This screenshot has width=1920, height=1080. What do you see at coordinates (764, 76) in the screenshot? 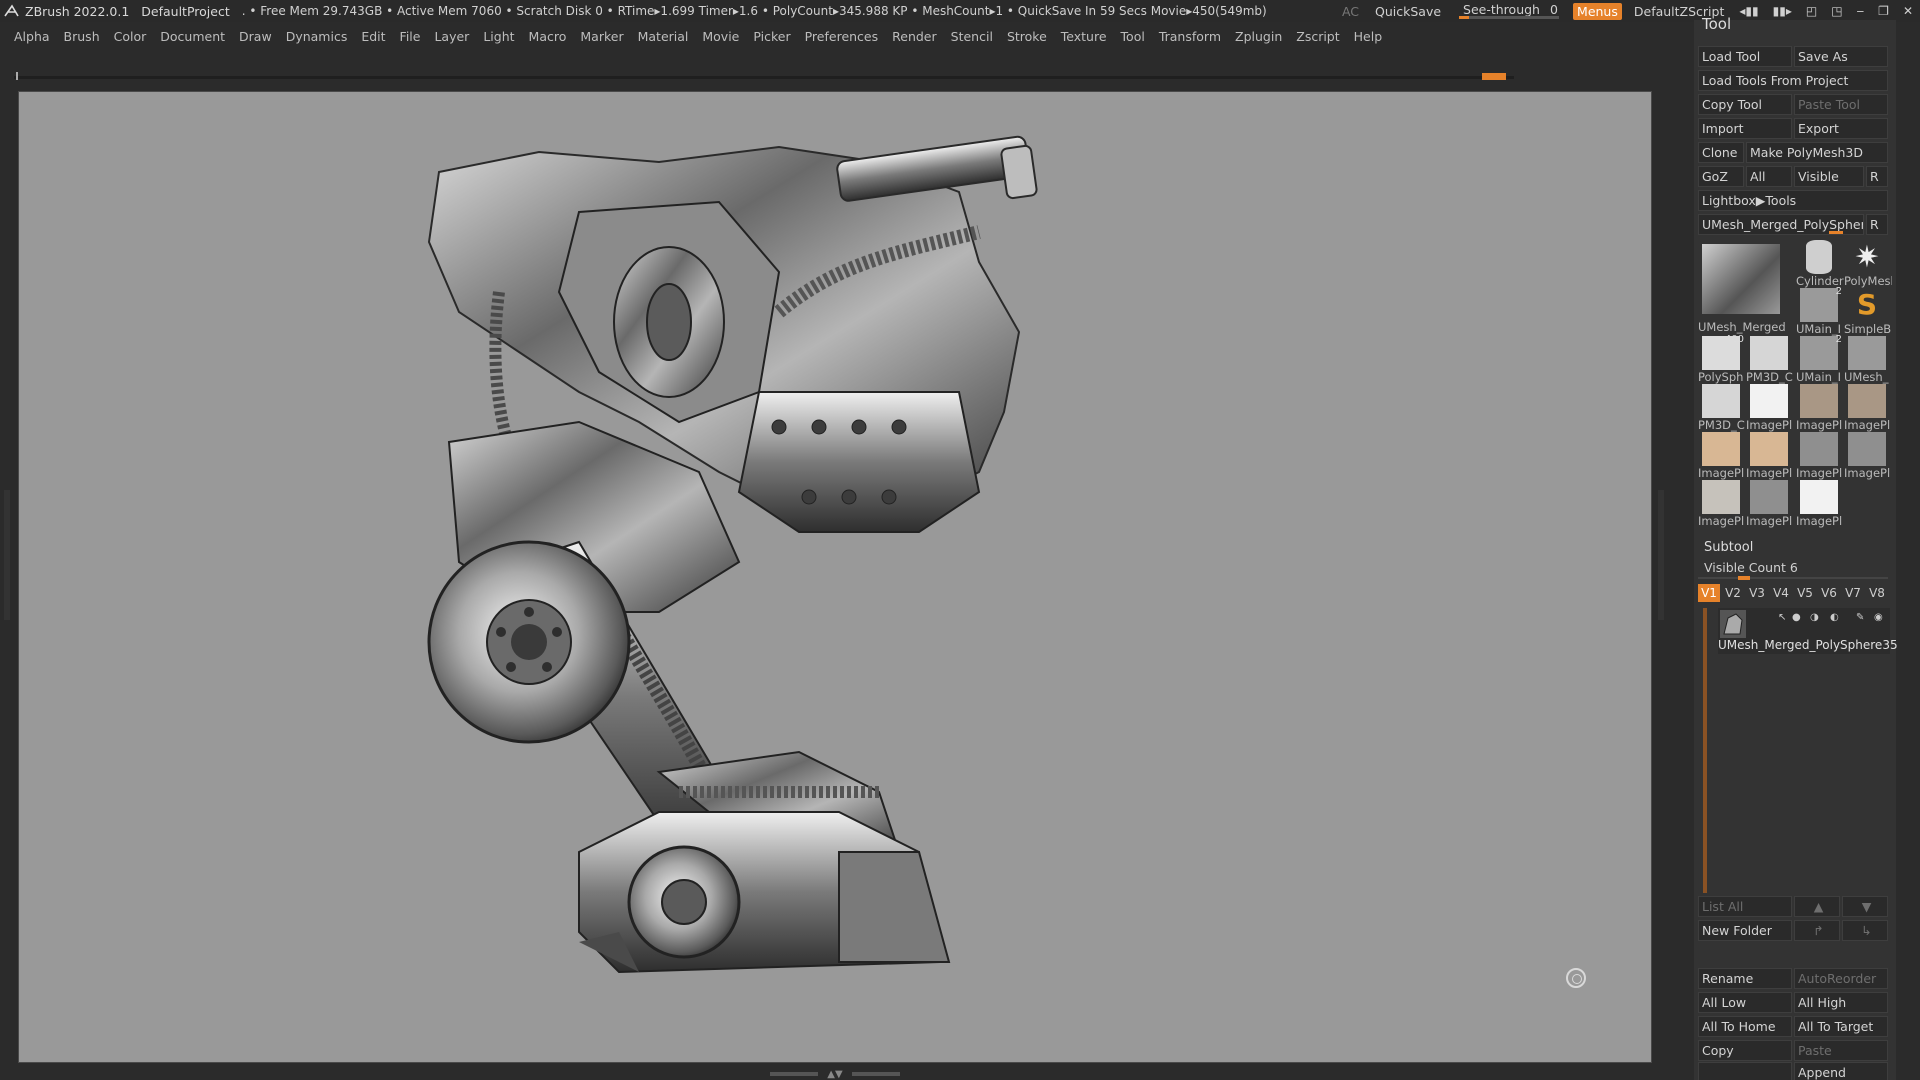
I see `timeline-track` at bounding box center [764, 76].